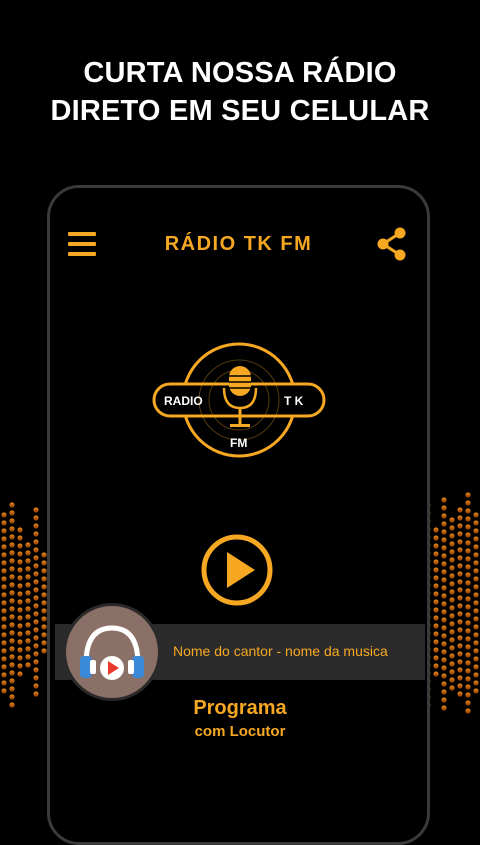  I want to click on logo-text-radio: RADIO, so click(183, 401).